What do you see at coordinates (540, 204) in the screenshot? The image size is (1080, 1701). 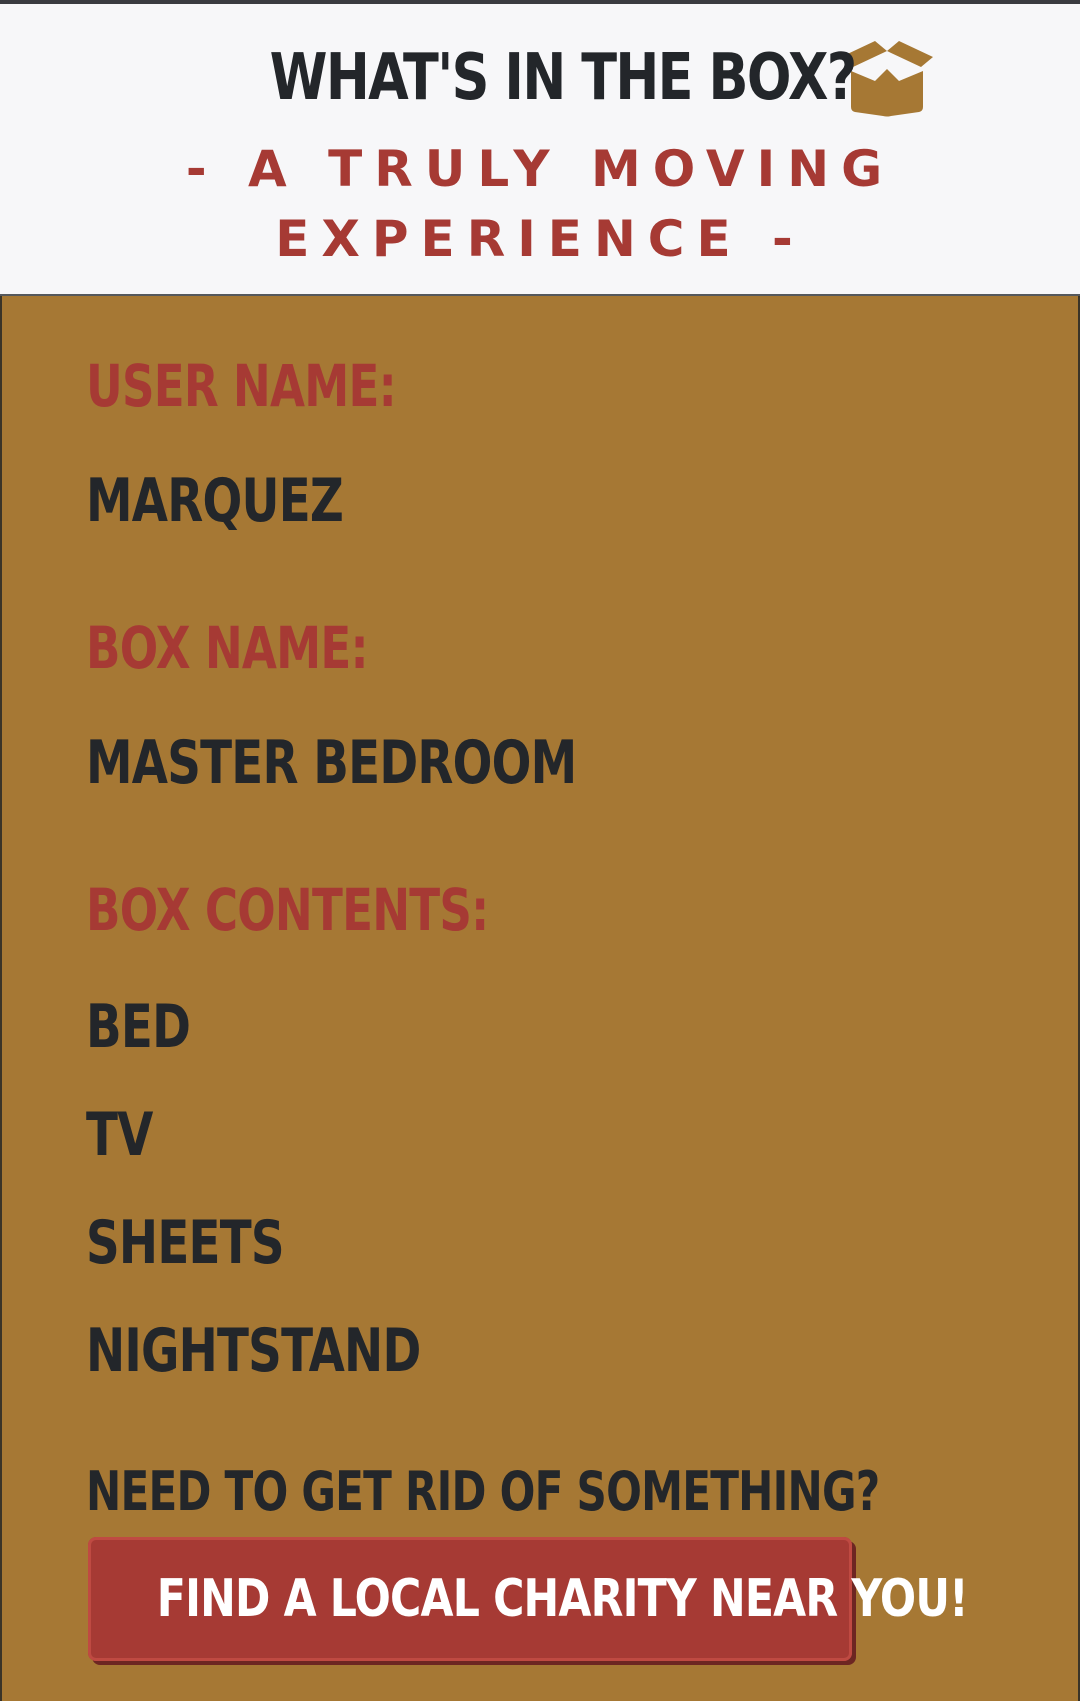 I see `tagline: - A TRULY MOVING EXPERIENCE -` at bounding box center [540, 204].